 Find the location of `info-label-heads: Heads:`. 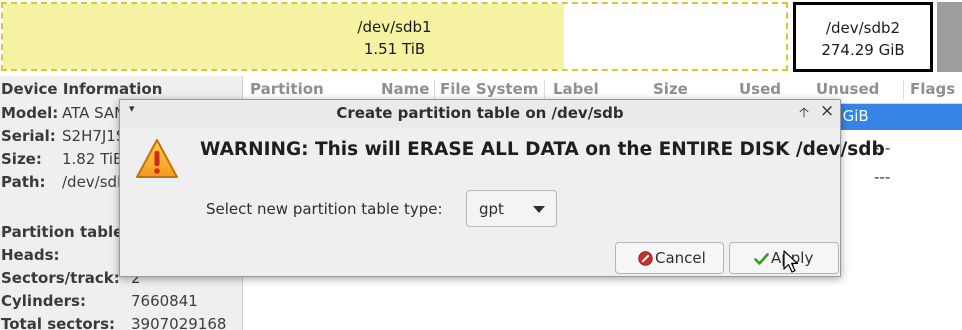

info-label-heads: Heads: is located at coordinates (30, 255).